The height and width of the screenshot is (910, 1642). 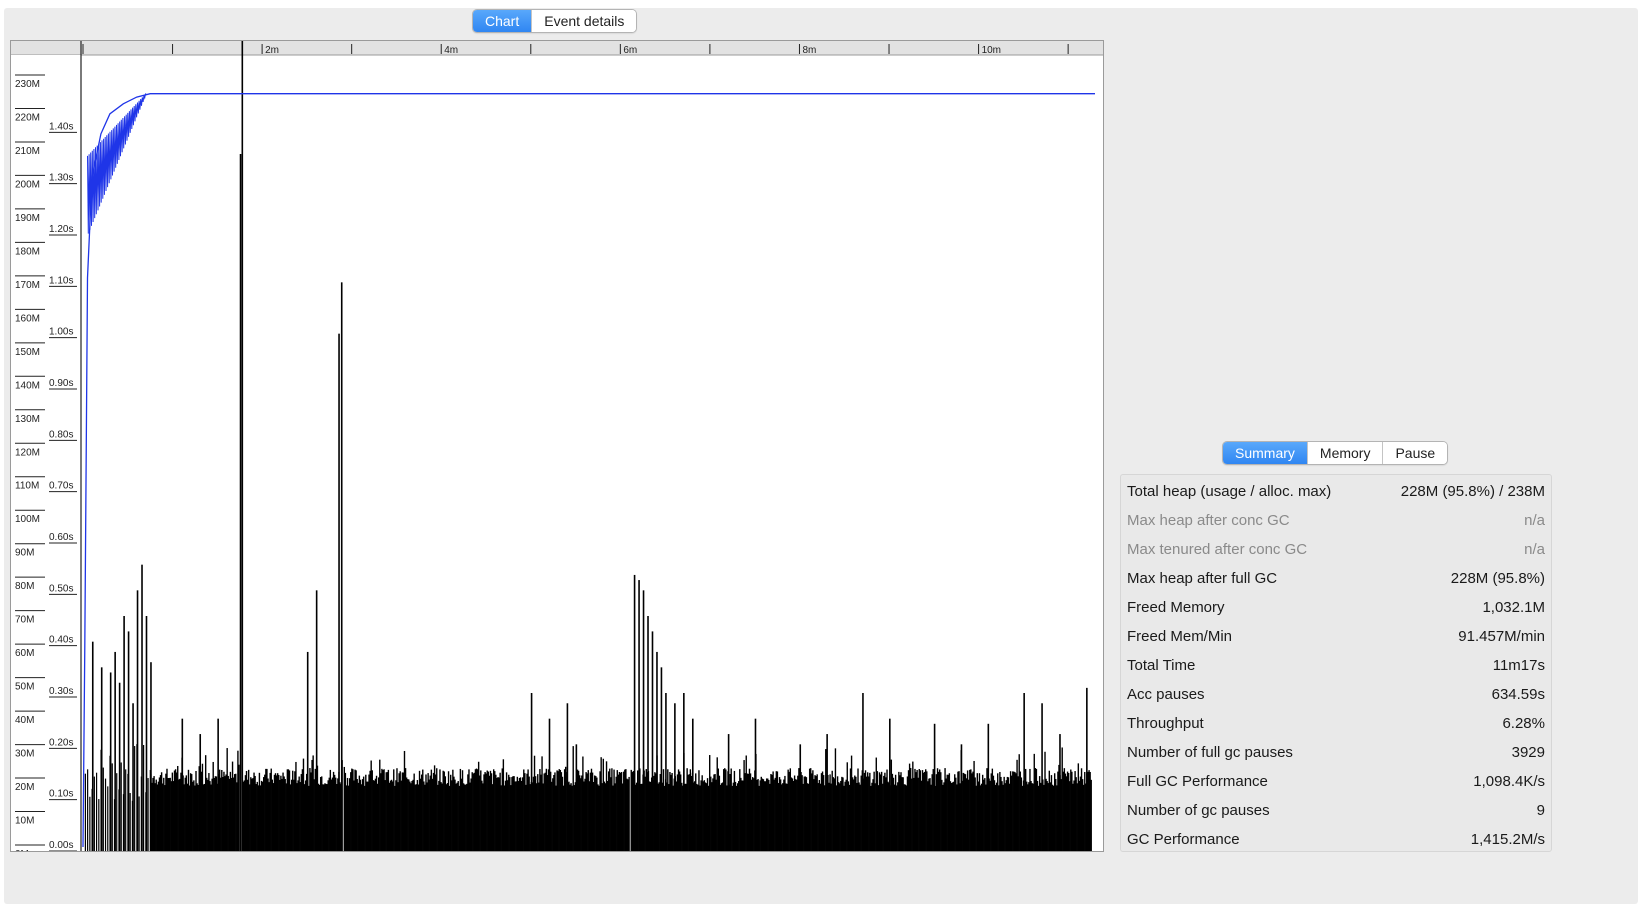 I want to click on summary-value: 3929, so click(x=1528, y=752).